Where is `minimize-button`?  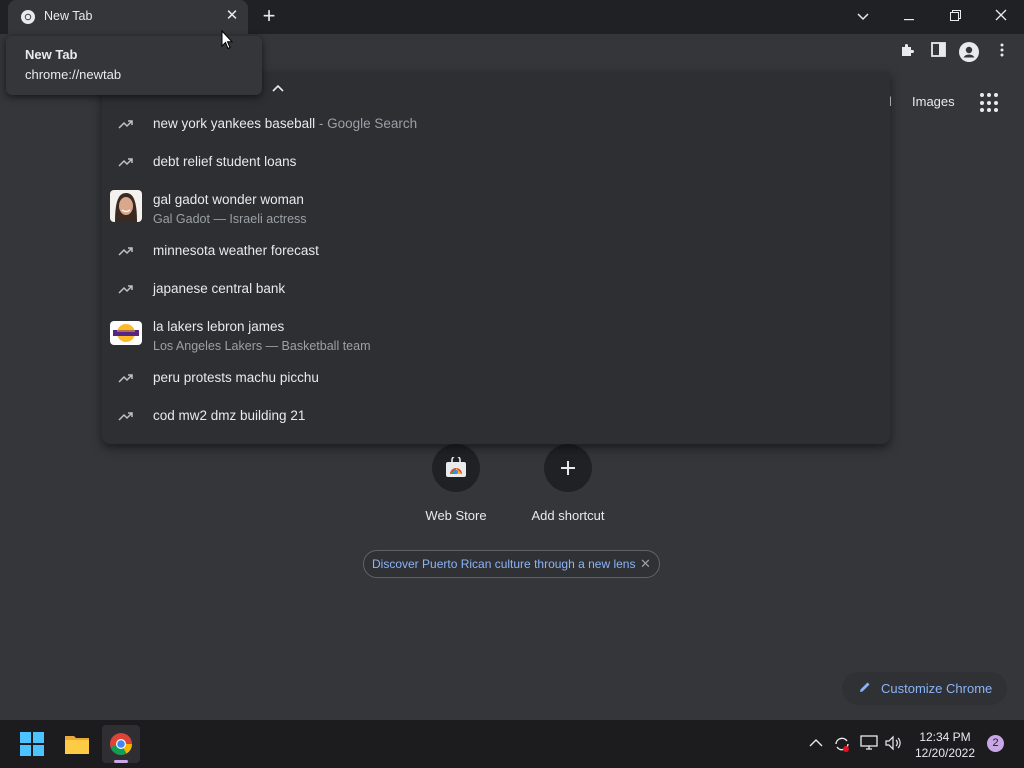 minimize-button is located at coordinates (909, 16).